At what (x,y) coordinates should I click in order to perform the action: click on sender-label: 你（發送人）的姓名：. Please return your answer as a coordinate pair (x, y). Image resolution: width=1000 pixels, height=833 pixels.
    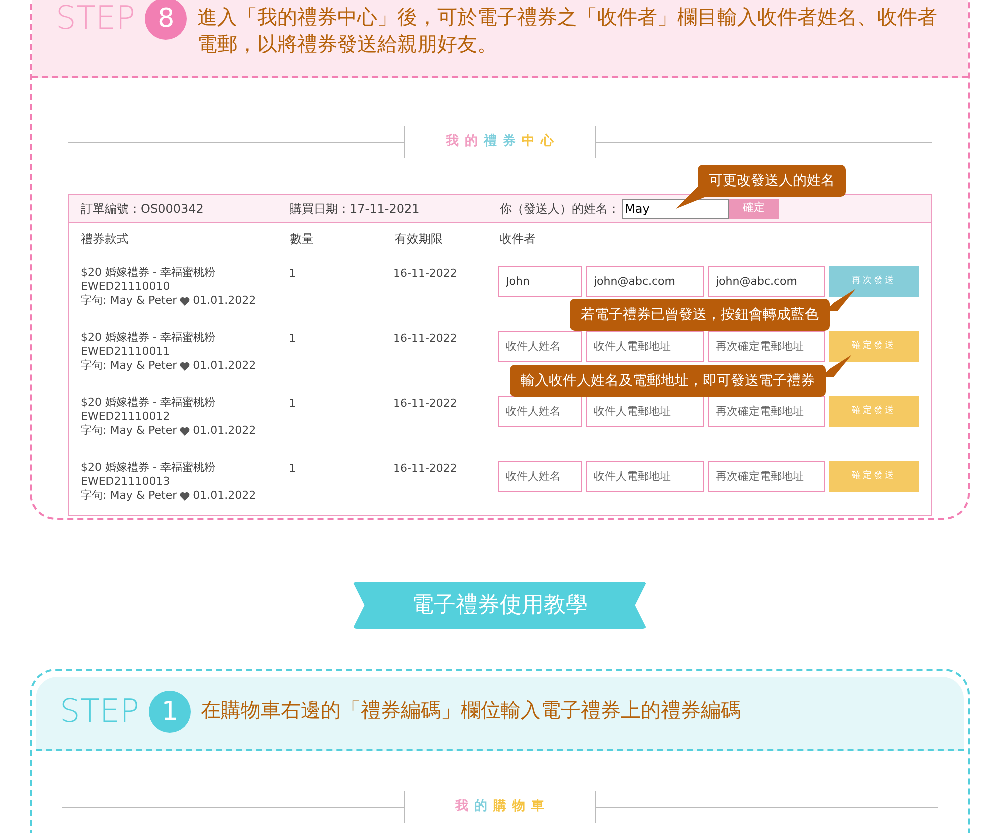
    Looking at the image, I should click on (560, 209).